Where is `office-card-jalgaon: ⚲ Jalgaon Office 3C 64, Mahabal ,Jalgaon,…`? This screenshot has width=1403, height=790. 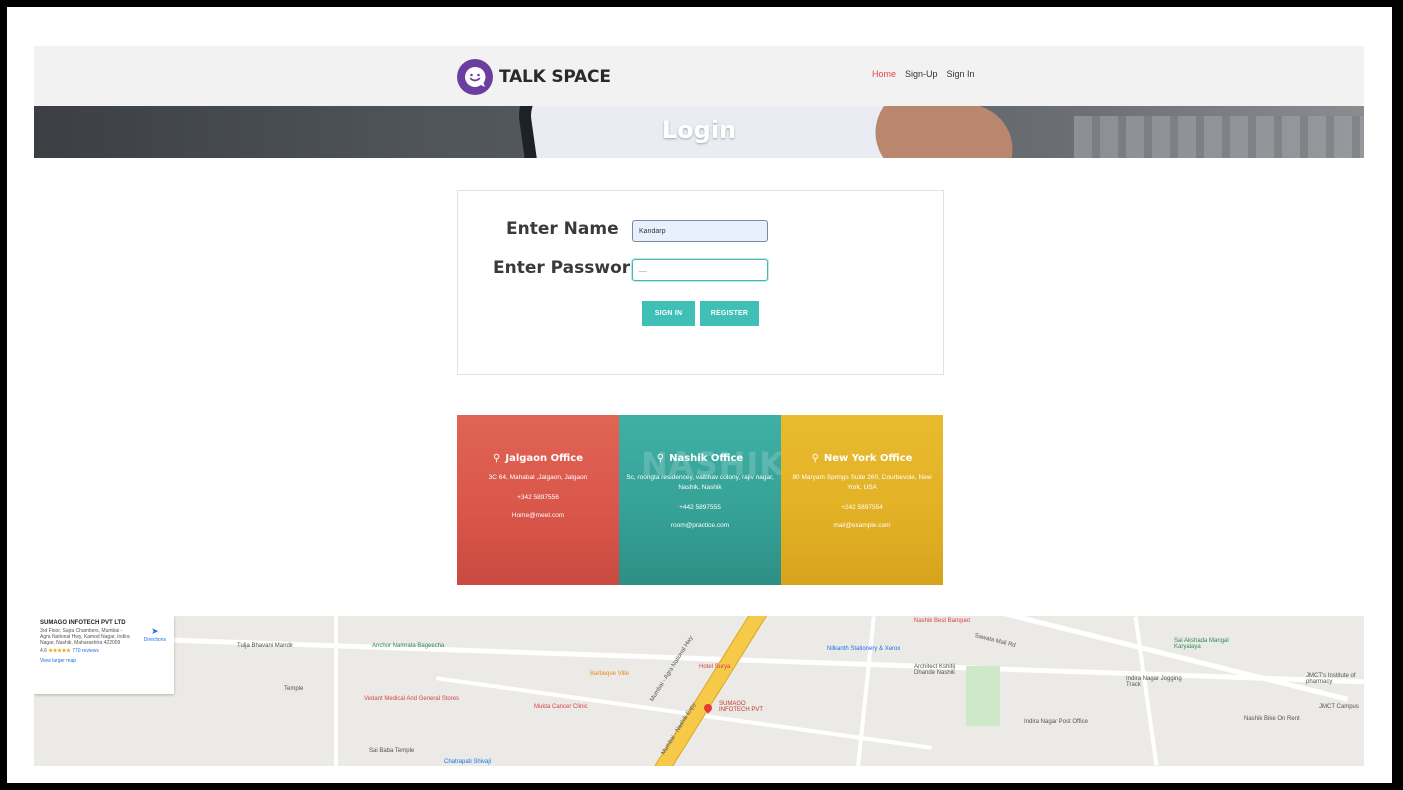
office-card-jalgaon: ⚲ Jalgaon Office 3C 64, Mahabal ,Jalgaon,… is located at coordinates (538, 500).